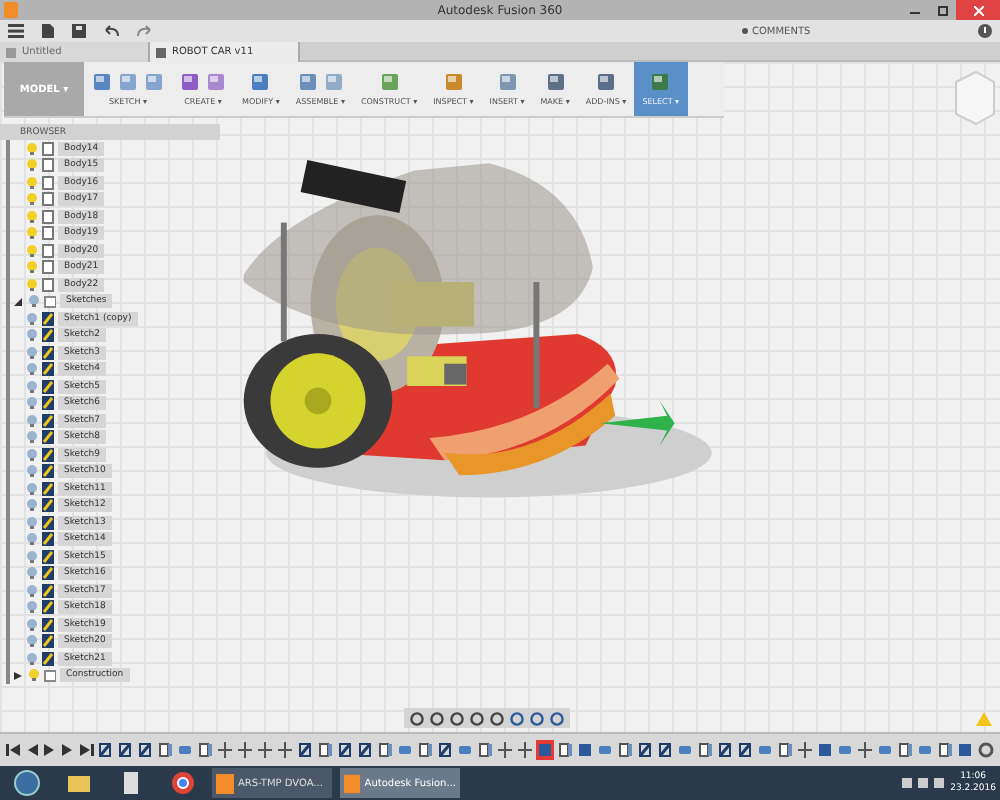 The height and width of the screenshot is (800, 1000). Describe the element at coordinates (111, 31) in the screenshot. I see `undo-icon` at that location.